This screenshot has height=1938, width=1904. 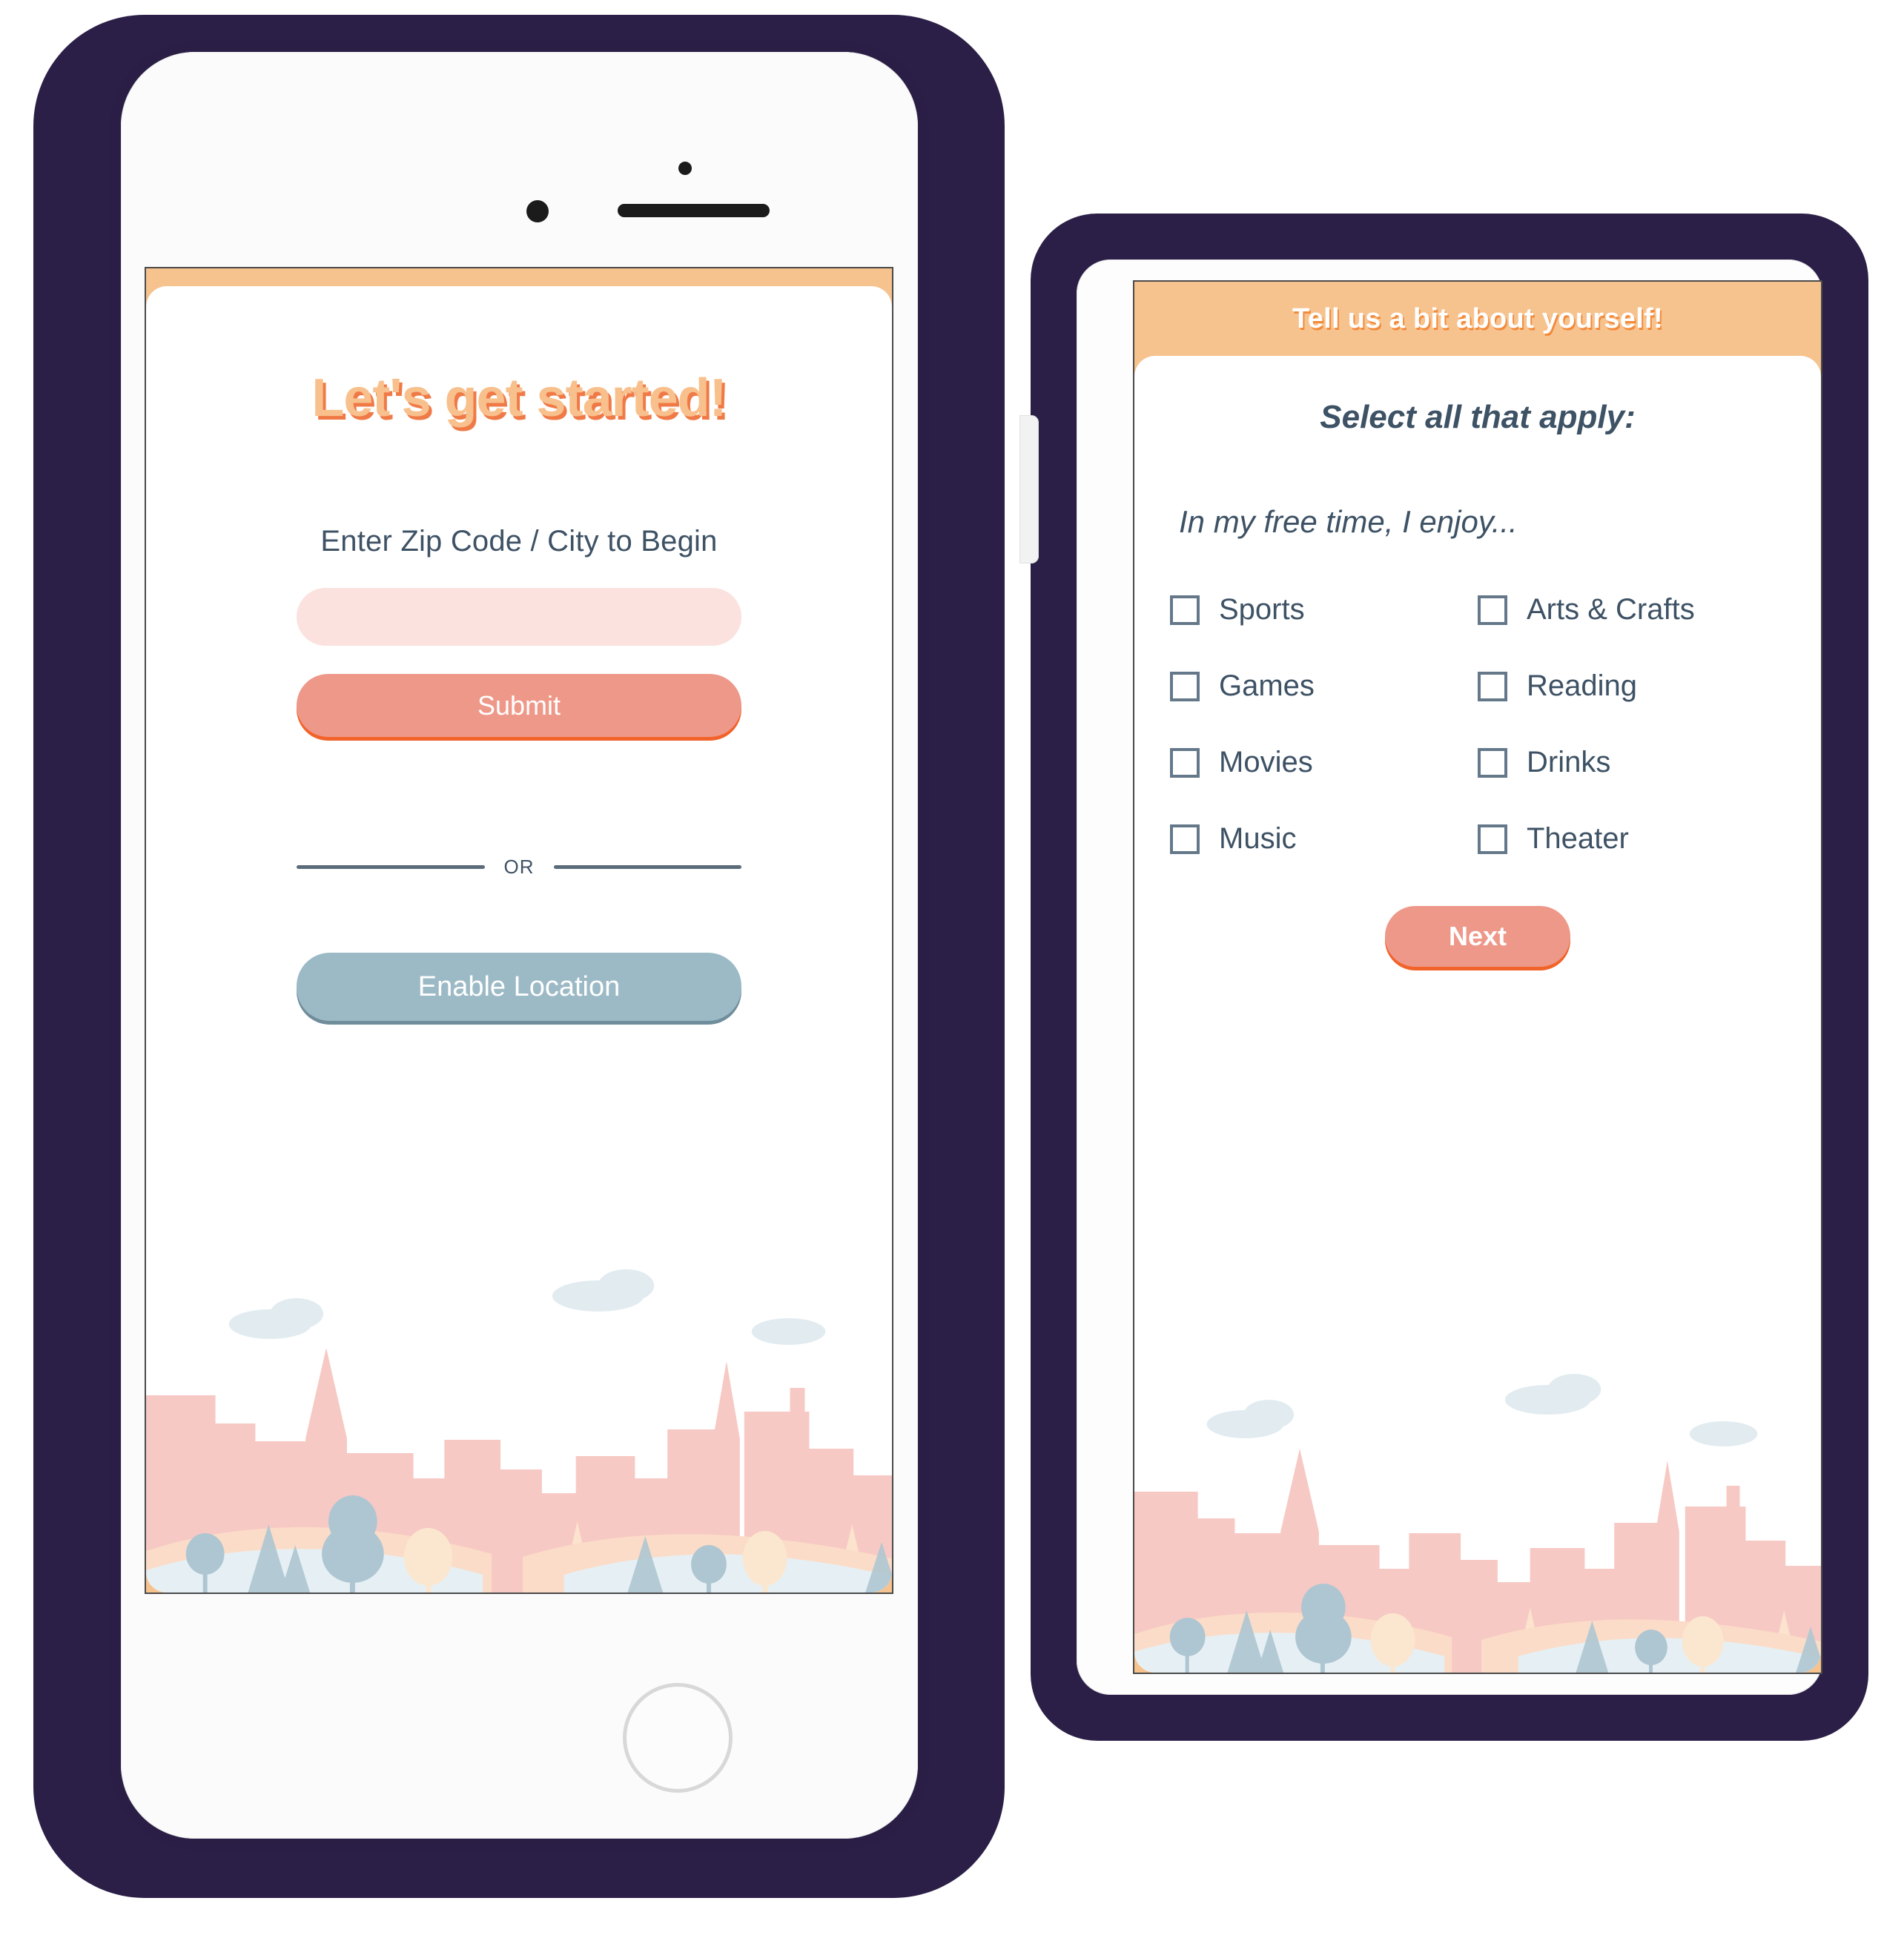 What do you see at coordinates (1578, 839) in the screenshot?
I see `interest-option-label: Theater` at bounding box center [1578, 839].